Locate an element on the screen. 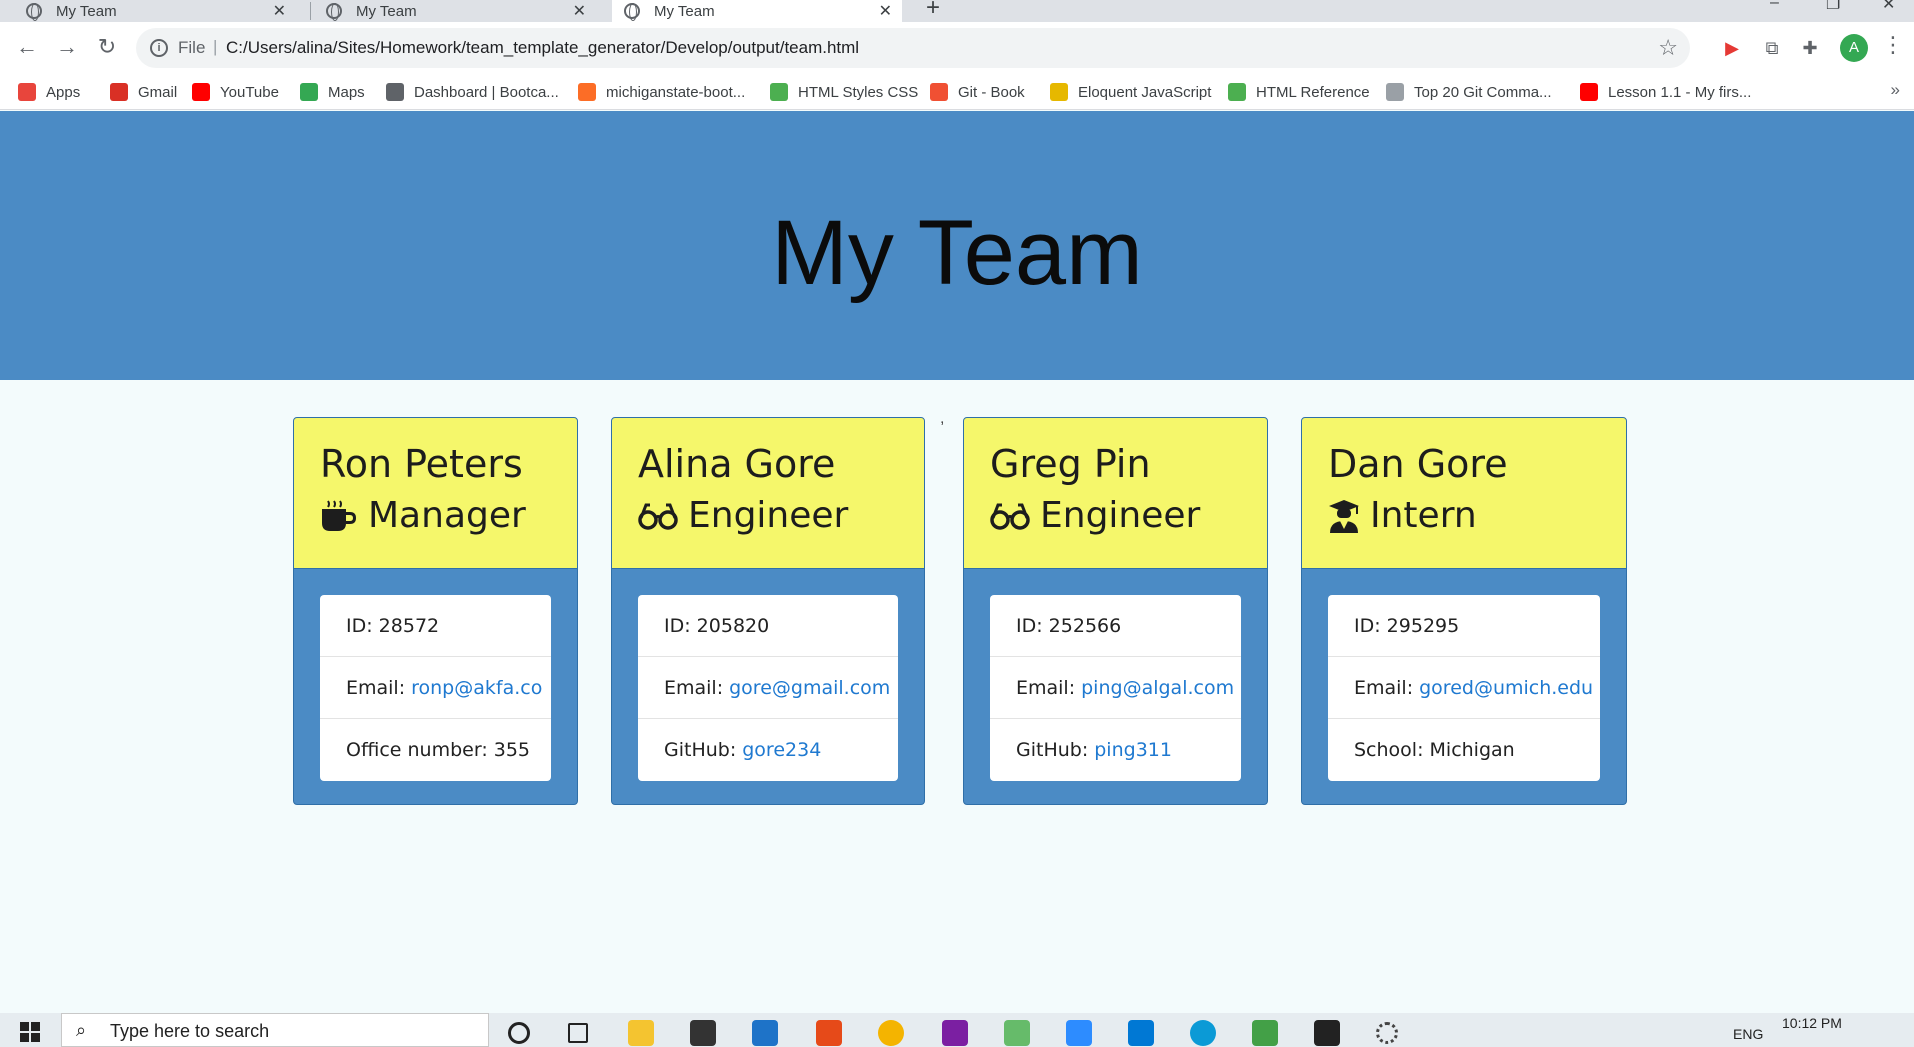 The height and width of the screenshot is (1047, 1914). profile-avatar: A is located at coordinates (1854, 48).